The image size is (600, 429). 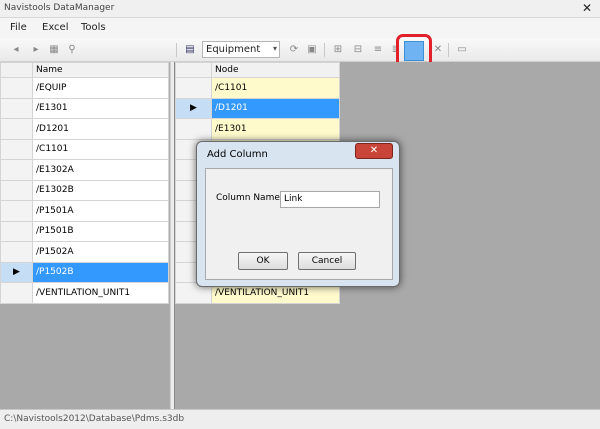 What do you see at coordinates (294, 50) in the screenshot?
I see `refresh-icon: ⟳` at bounding box center [294, 50].